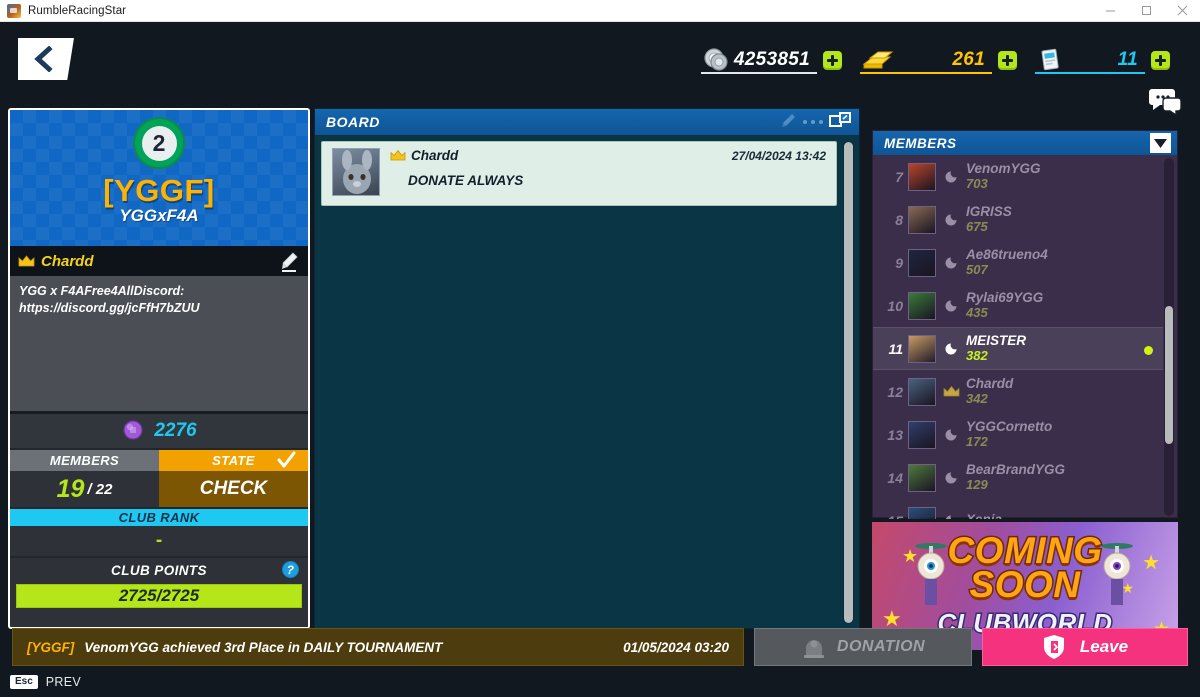  I want to click on member-rank: 14, so click(895, 477).